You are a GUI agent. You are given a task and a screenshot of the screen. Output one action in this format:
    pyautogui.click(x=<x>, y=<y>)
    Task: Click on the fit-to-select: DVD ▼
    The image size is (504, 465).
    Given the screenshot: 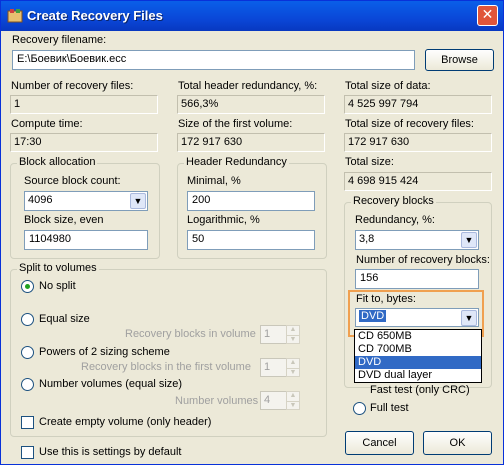 What is the action you would take?
    pyautogui.click(x=417, y=317)
    